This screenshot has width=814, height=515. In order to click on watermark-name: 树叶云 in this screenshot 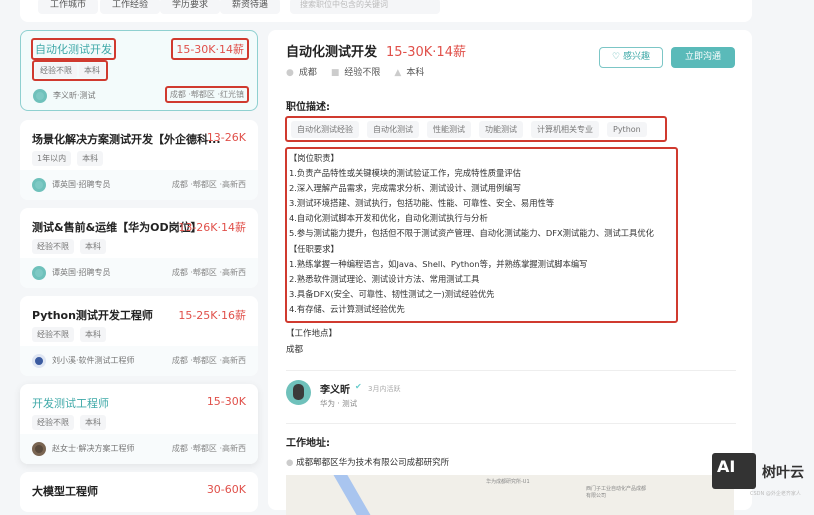, I will do `click(783, 473)`.